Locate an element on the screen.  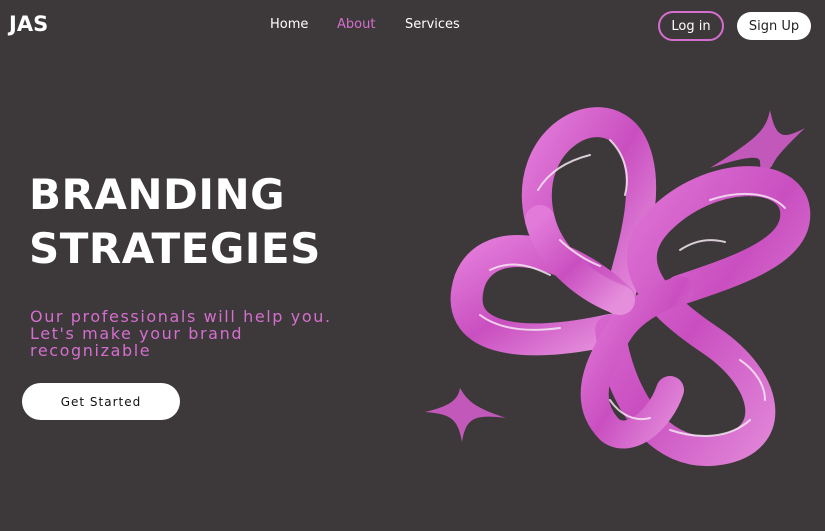
nav-services-link: Services is located at coordinates (432, 24).